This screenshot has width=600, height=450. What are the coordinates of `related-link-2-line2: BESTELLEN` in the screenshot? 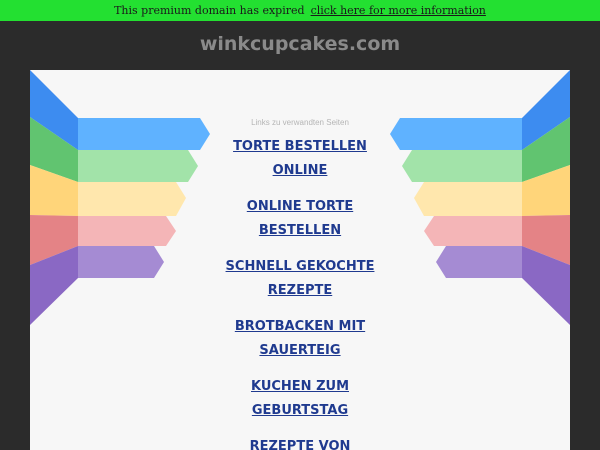 It's located at (300, 231).